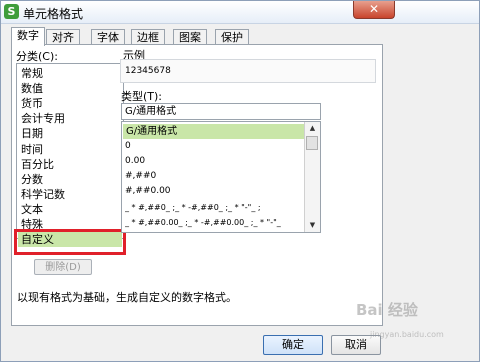 The width and height of the screenshot is (480, 362). Describe the element at coordinates (148, 36) in the screenshot. I see `tab-border: 边框` at that location.